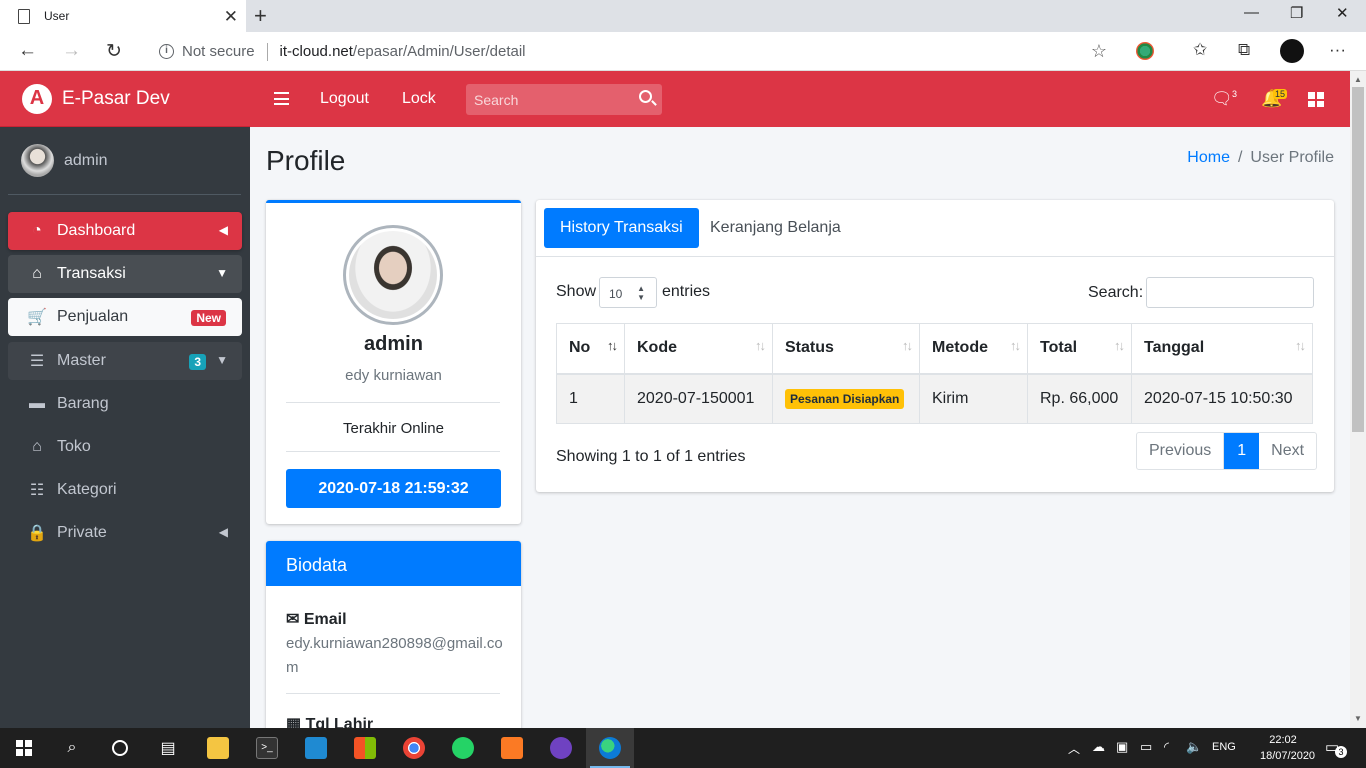  Describe the element at coordinates (306, 160) in the screenshot. I see `page-title: Profile` at that location.